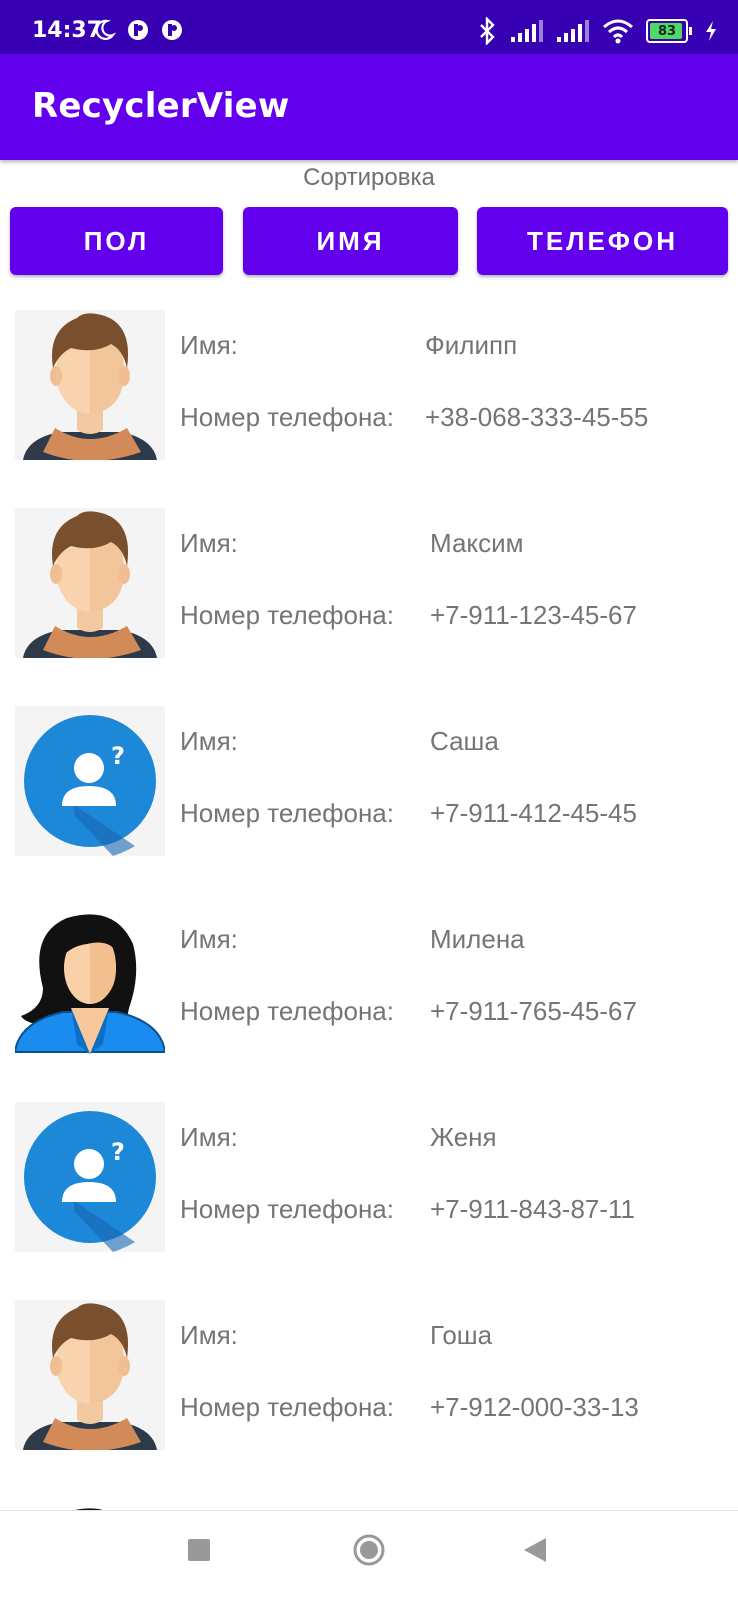 This screenshot has height=1601, width=738. Describe the element at coordinates (477, 543) in the screenshot. I see `contact-name: Максим` at that location.